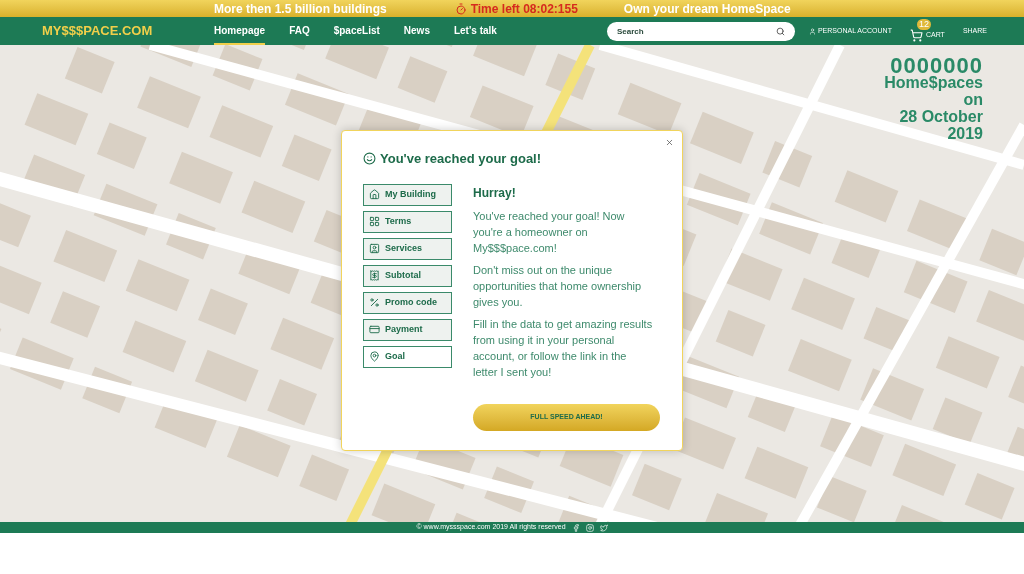  What do you see at coordinates (495, 193) in the screenshot?
I see `dialog-heading: Hurray!` at bounding box center [495, 193].